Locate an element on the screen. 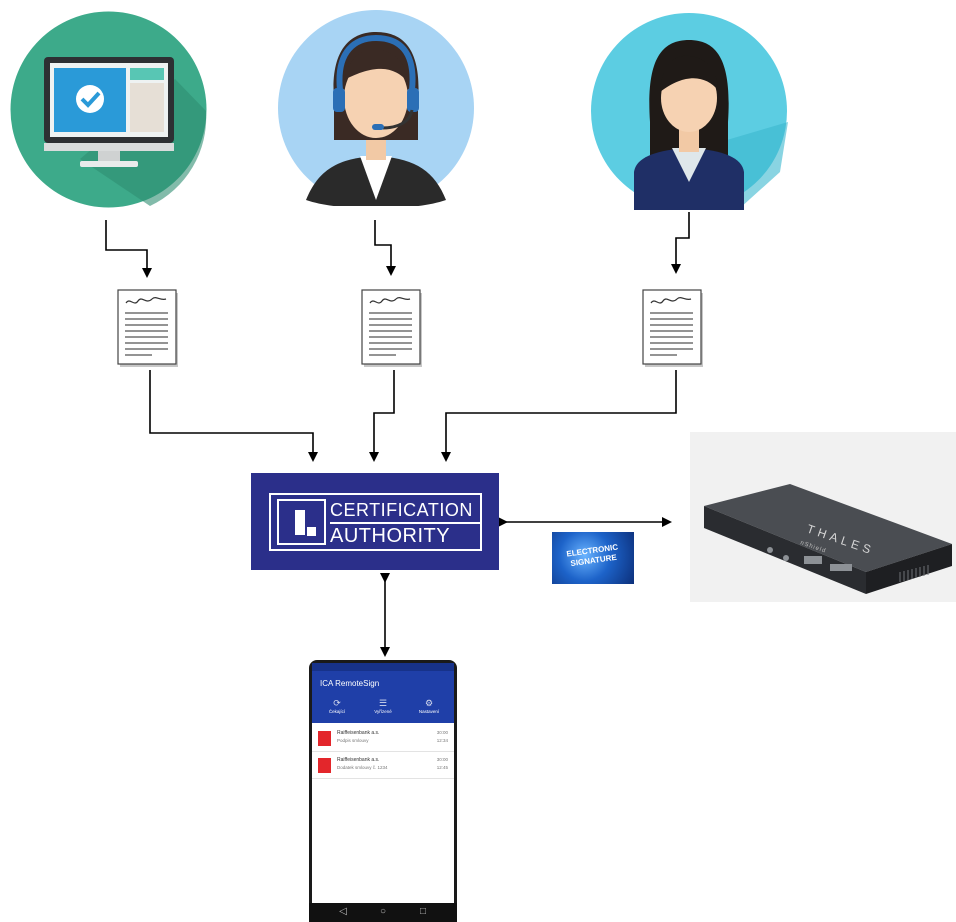 This screenshot has width=956, height=922. tab-pending: ⟳ Čekající is located at coordinates (337, 705).